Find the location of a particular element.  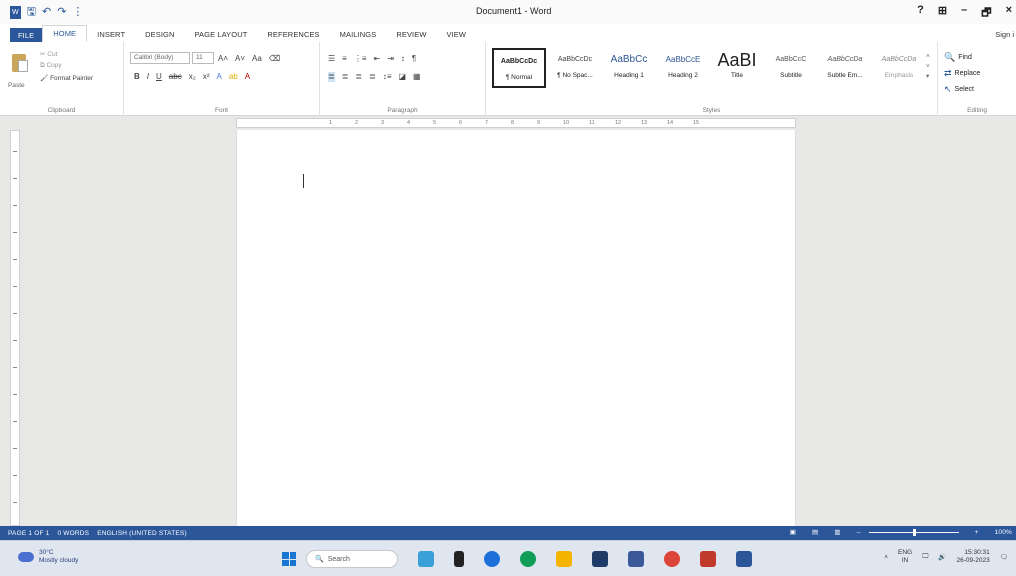

underline-icon: U is located at coordinates (159, 77).